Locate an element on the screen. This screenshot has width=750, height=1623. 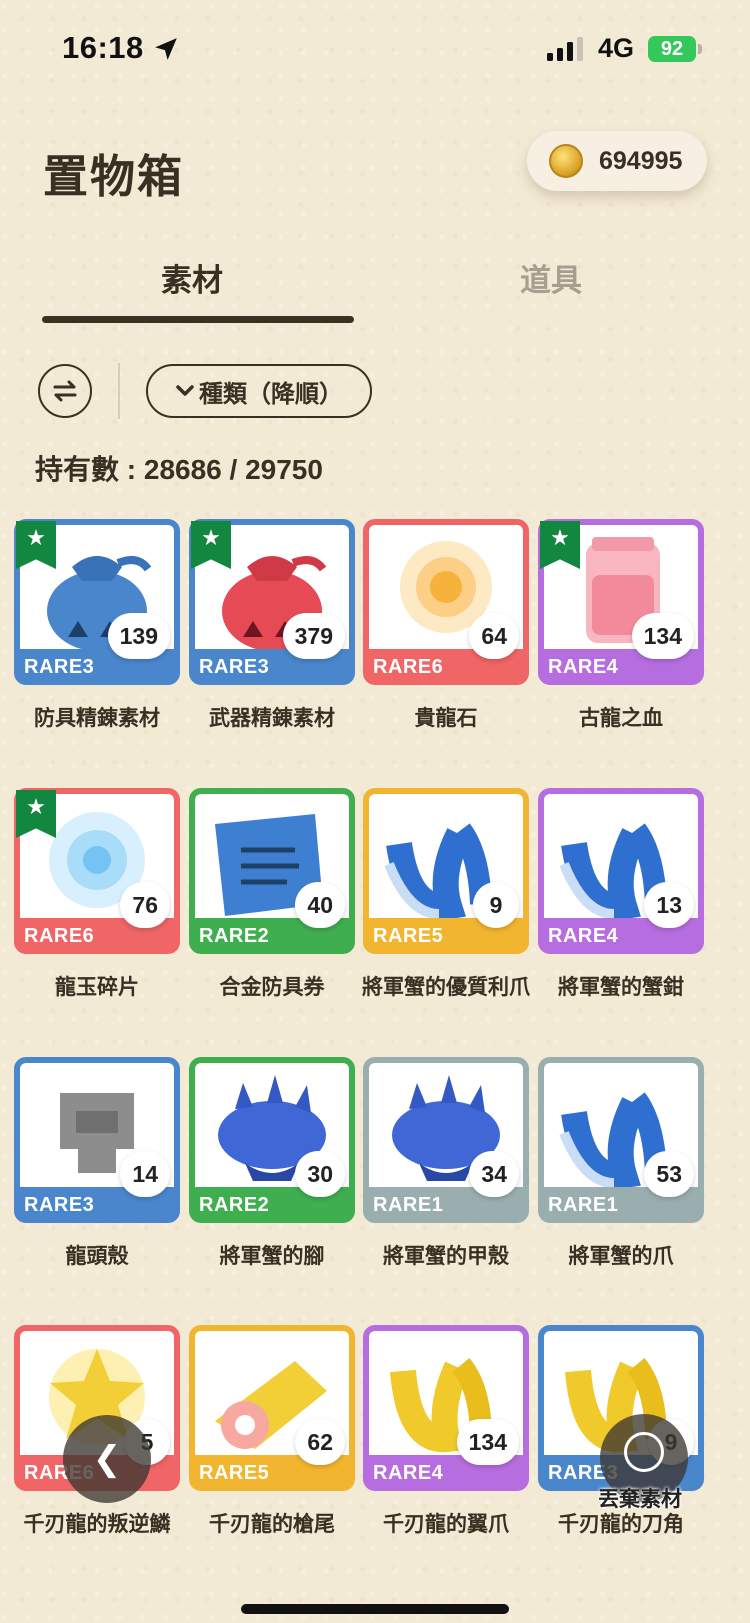
item-name: 千刃龍的叛逆鱗 is located at coordinates (97, 1524).